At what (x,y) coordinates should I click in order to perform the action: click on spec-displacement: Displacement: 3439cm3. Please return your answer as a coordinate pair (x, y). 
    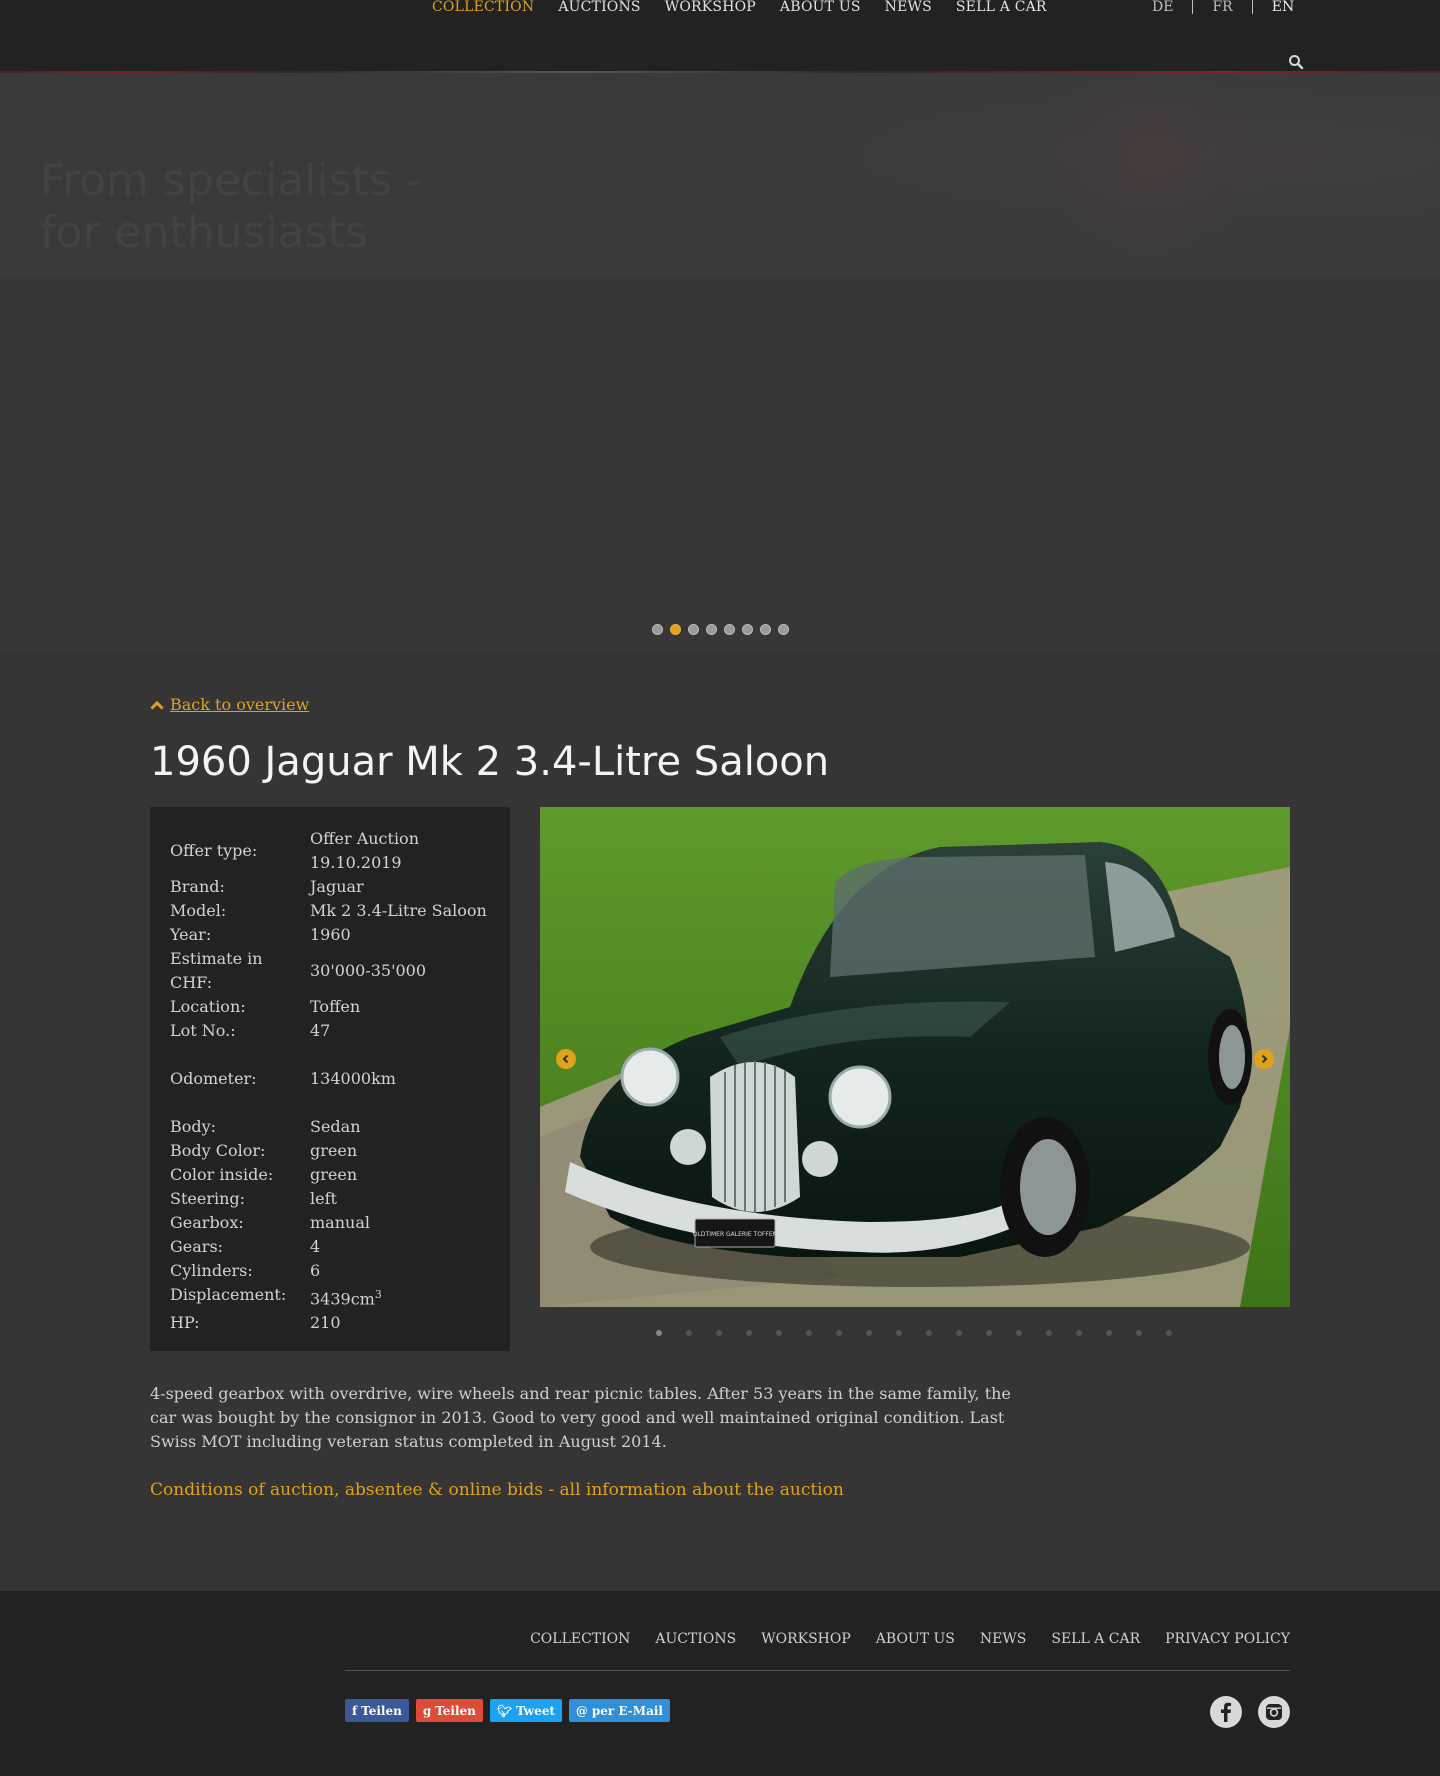
    Looking at the image, I should click on (340, 1297).